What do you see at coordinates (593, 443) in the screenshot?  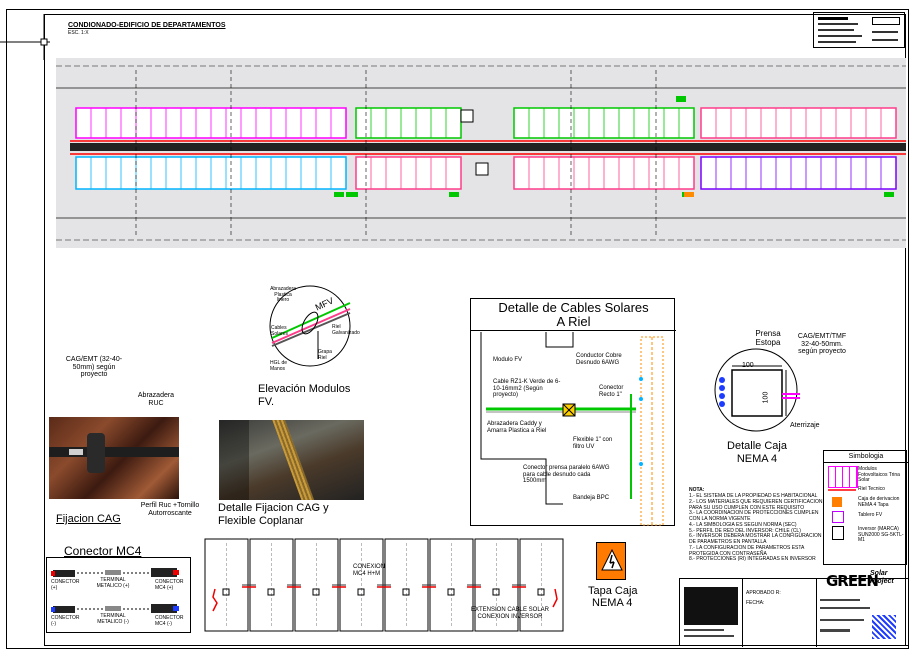 I see `cables-label-flexible: Flexible 1" con filtro UV` at bounding box center [593, 443].